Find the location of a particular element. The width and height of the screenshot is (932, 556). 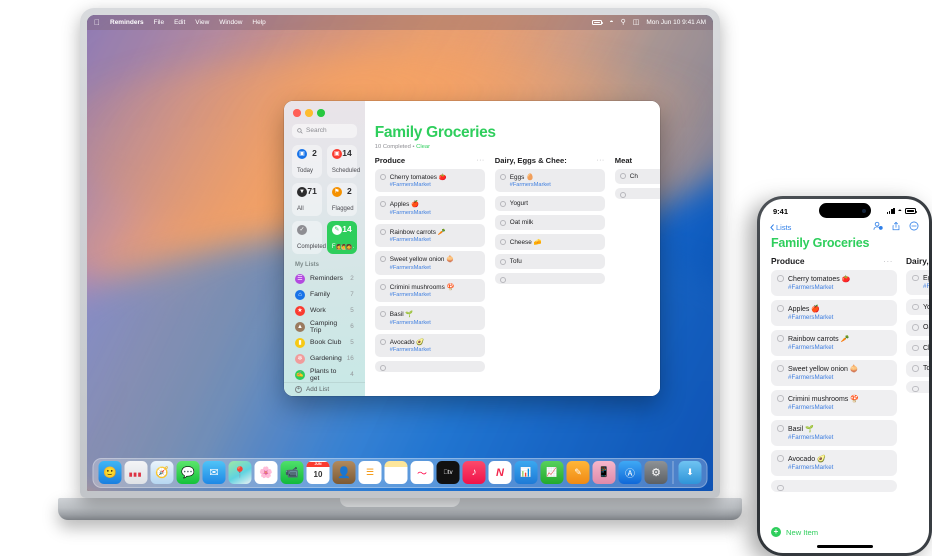

sidebar-item-family: ⌂ Family 7 is located at coordinates (324, 295).